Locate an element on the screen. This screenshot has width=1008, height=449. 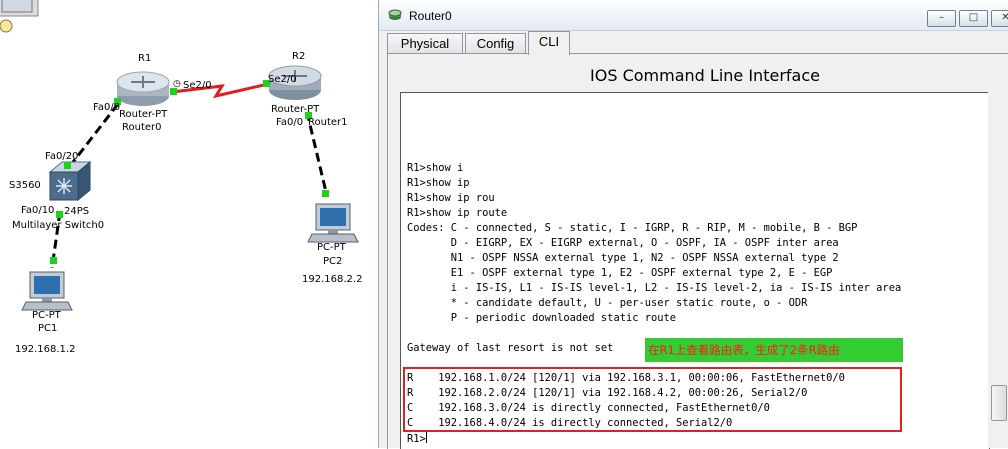
tab-cli: CLI is located at coordinates (549, 43).